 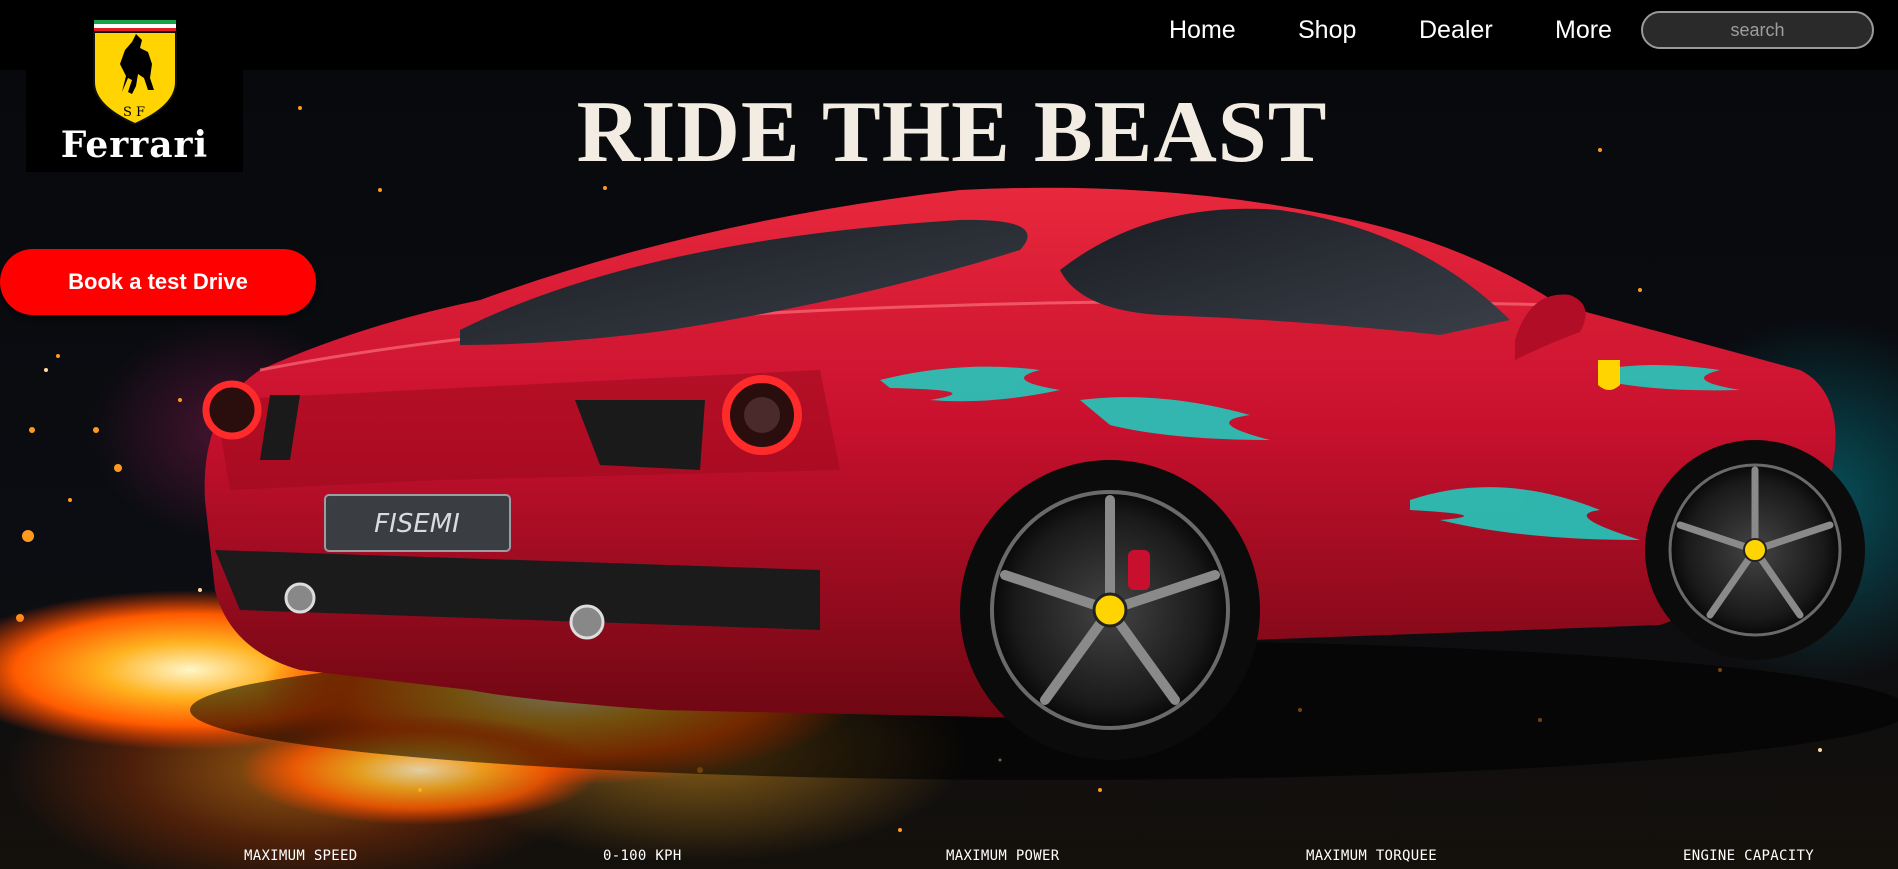 What do you see at coordinates (1003, 856) in the screenshot?
I see `stat-label-max-power: MAXIMUM POWER` at bounding box center [1003, 856].